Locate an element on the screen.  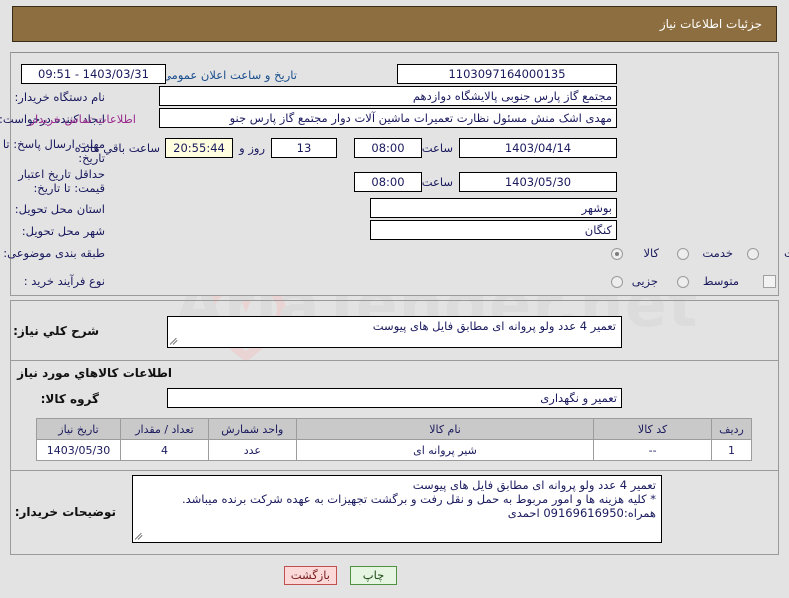
buyer-contact-link: اطلاعات تماس خریدار is located at coordinates (82, 119).